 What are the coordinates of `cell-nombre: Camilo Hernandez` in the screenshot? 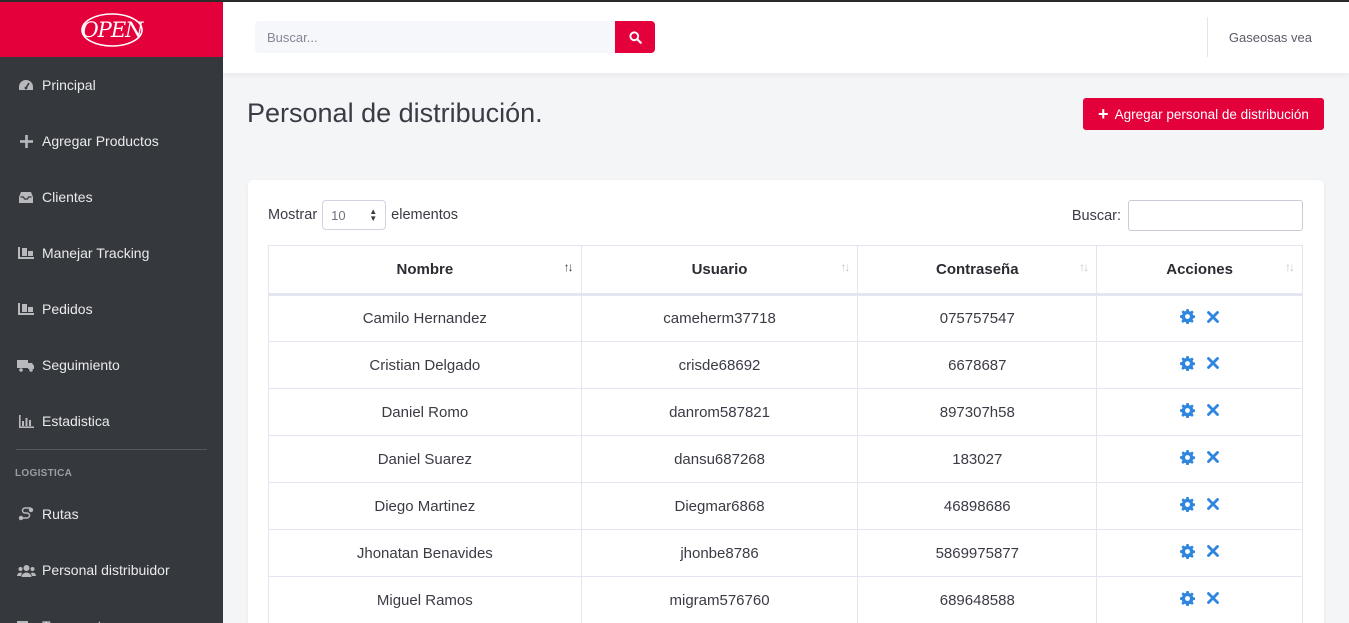 It's located at (425, 318).